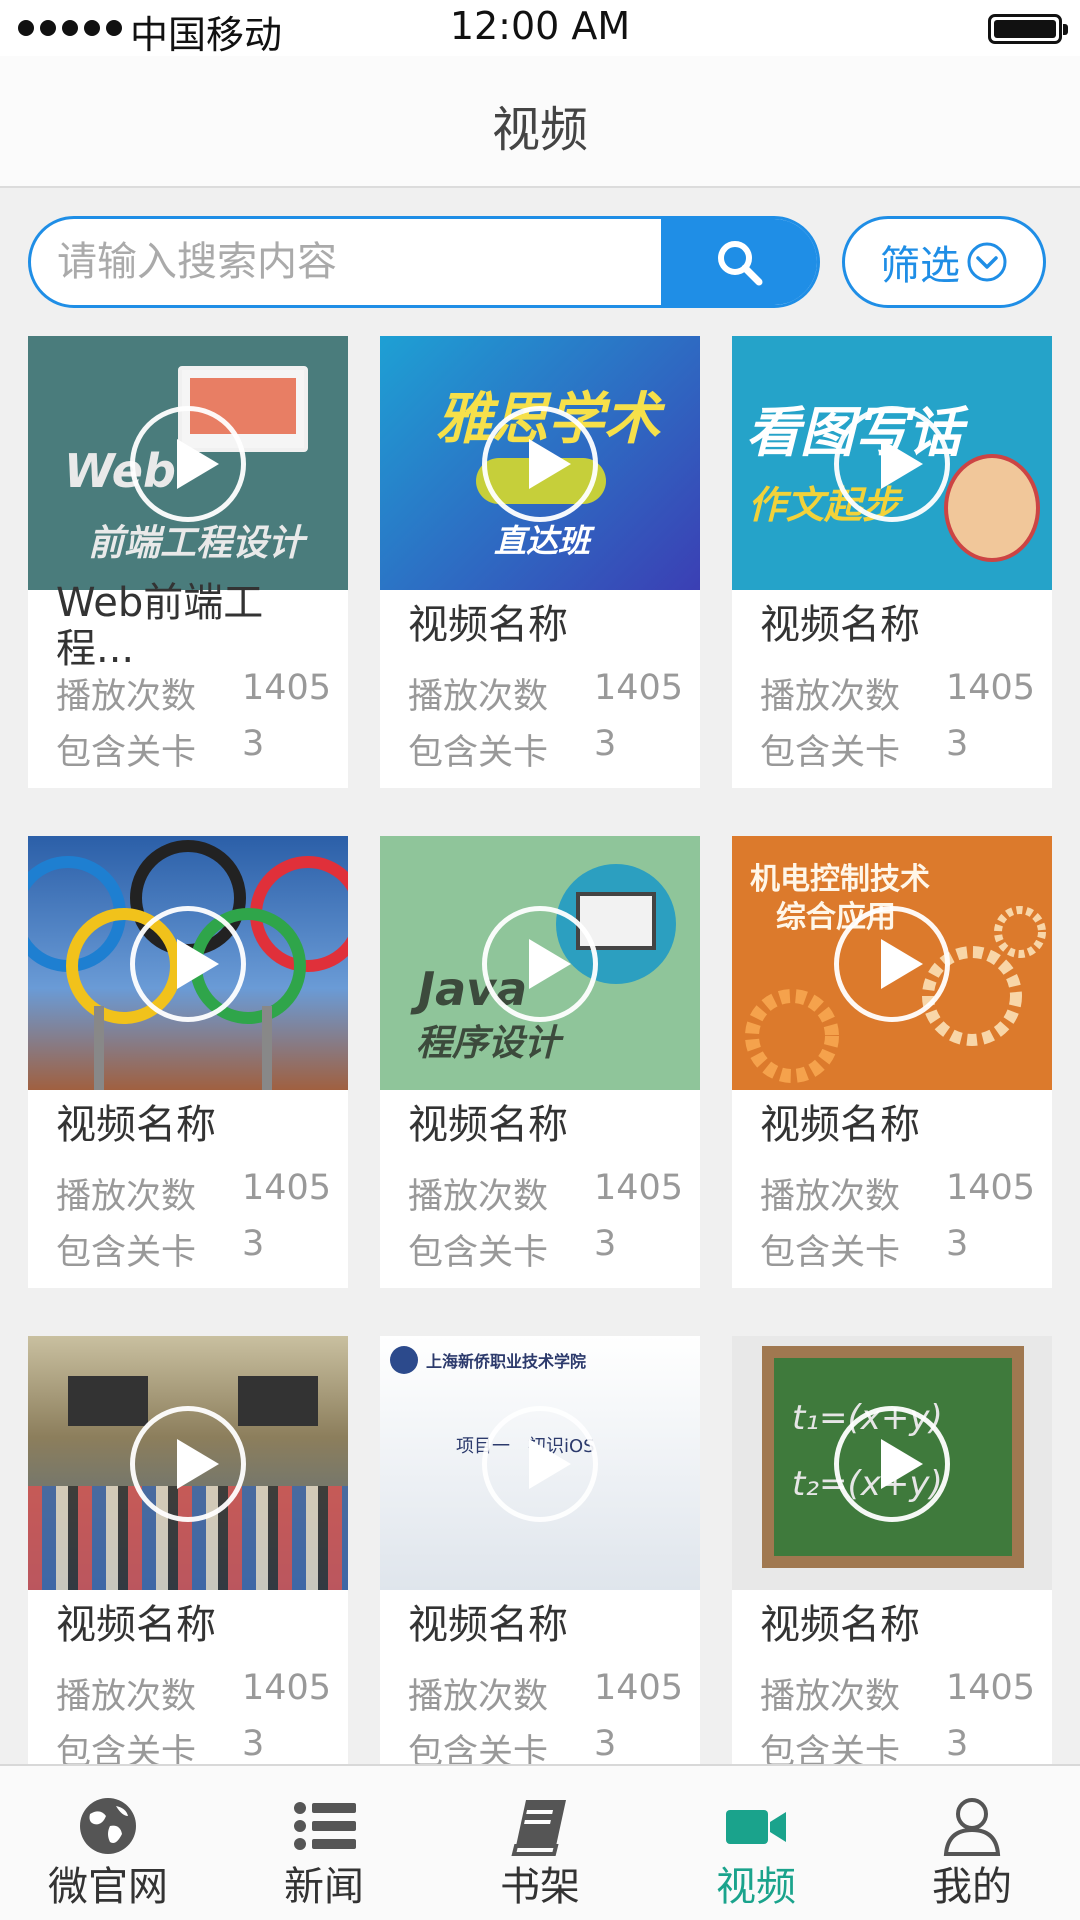 The image size is (1080, 1920). I want to click on tab-label: 书架, so click(540, 1887).